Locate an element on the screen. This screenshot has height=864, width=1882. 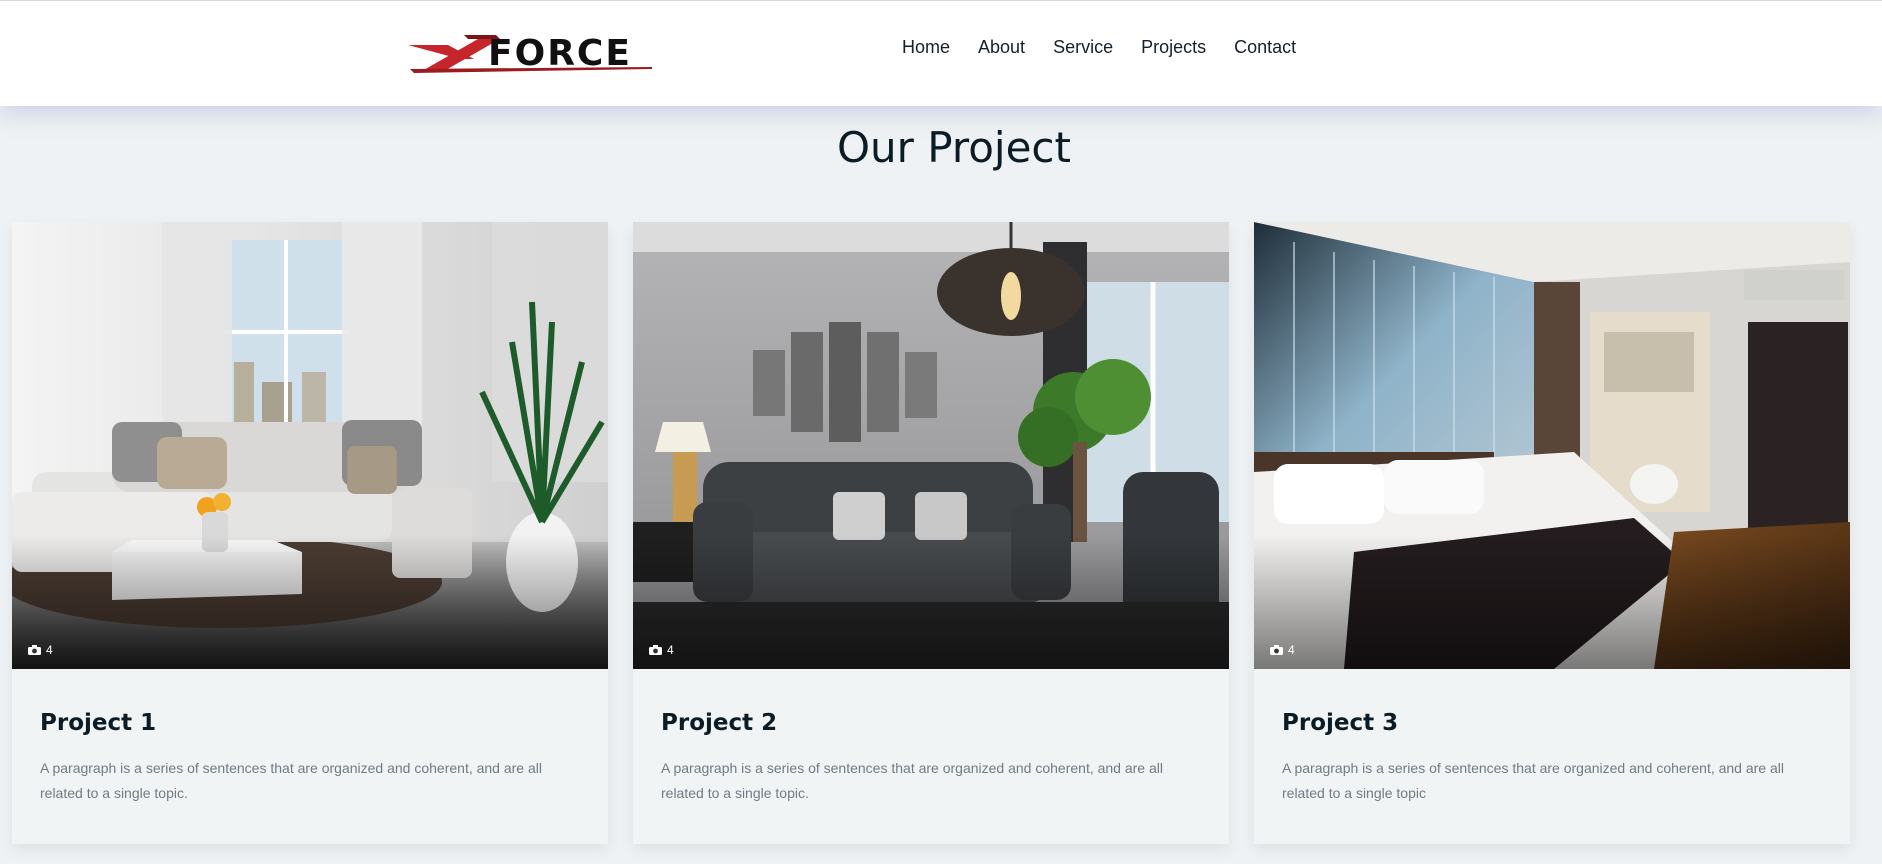
nav-about: About is located at coordinates (1001, 47).